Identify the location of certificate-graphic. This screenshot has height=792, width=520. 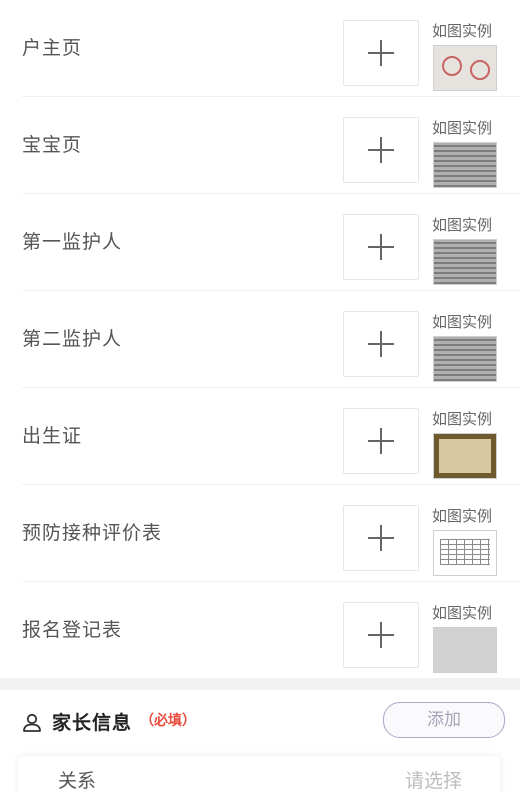
(465, 456).